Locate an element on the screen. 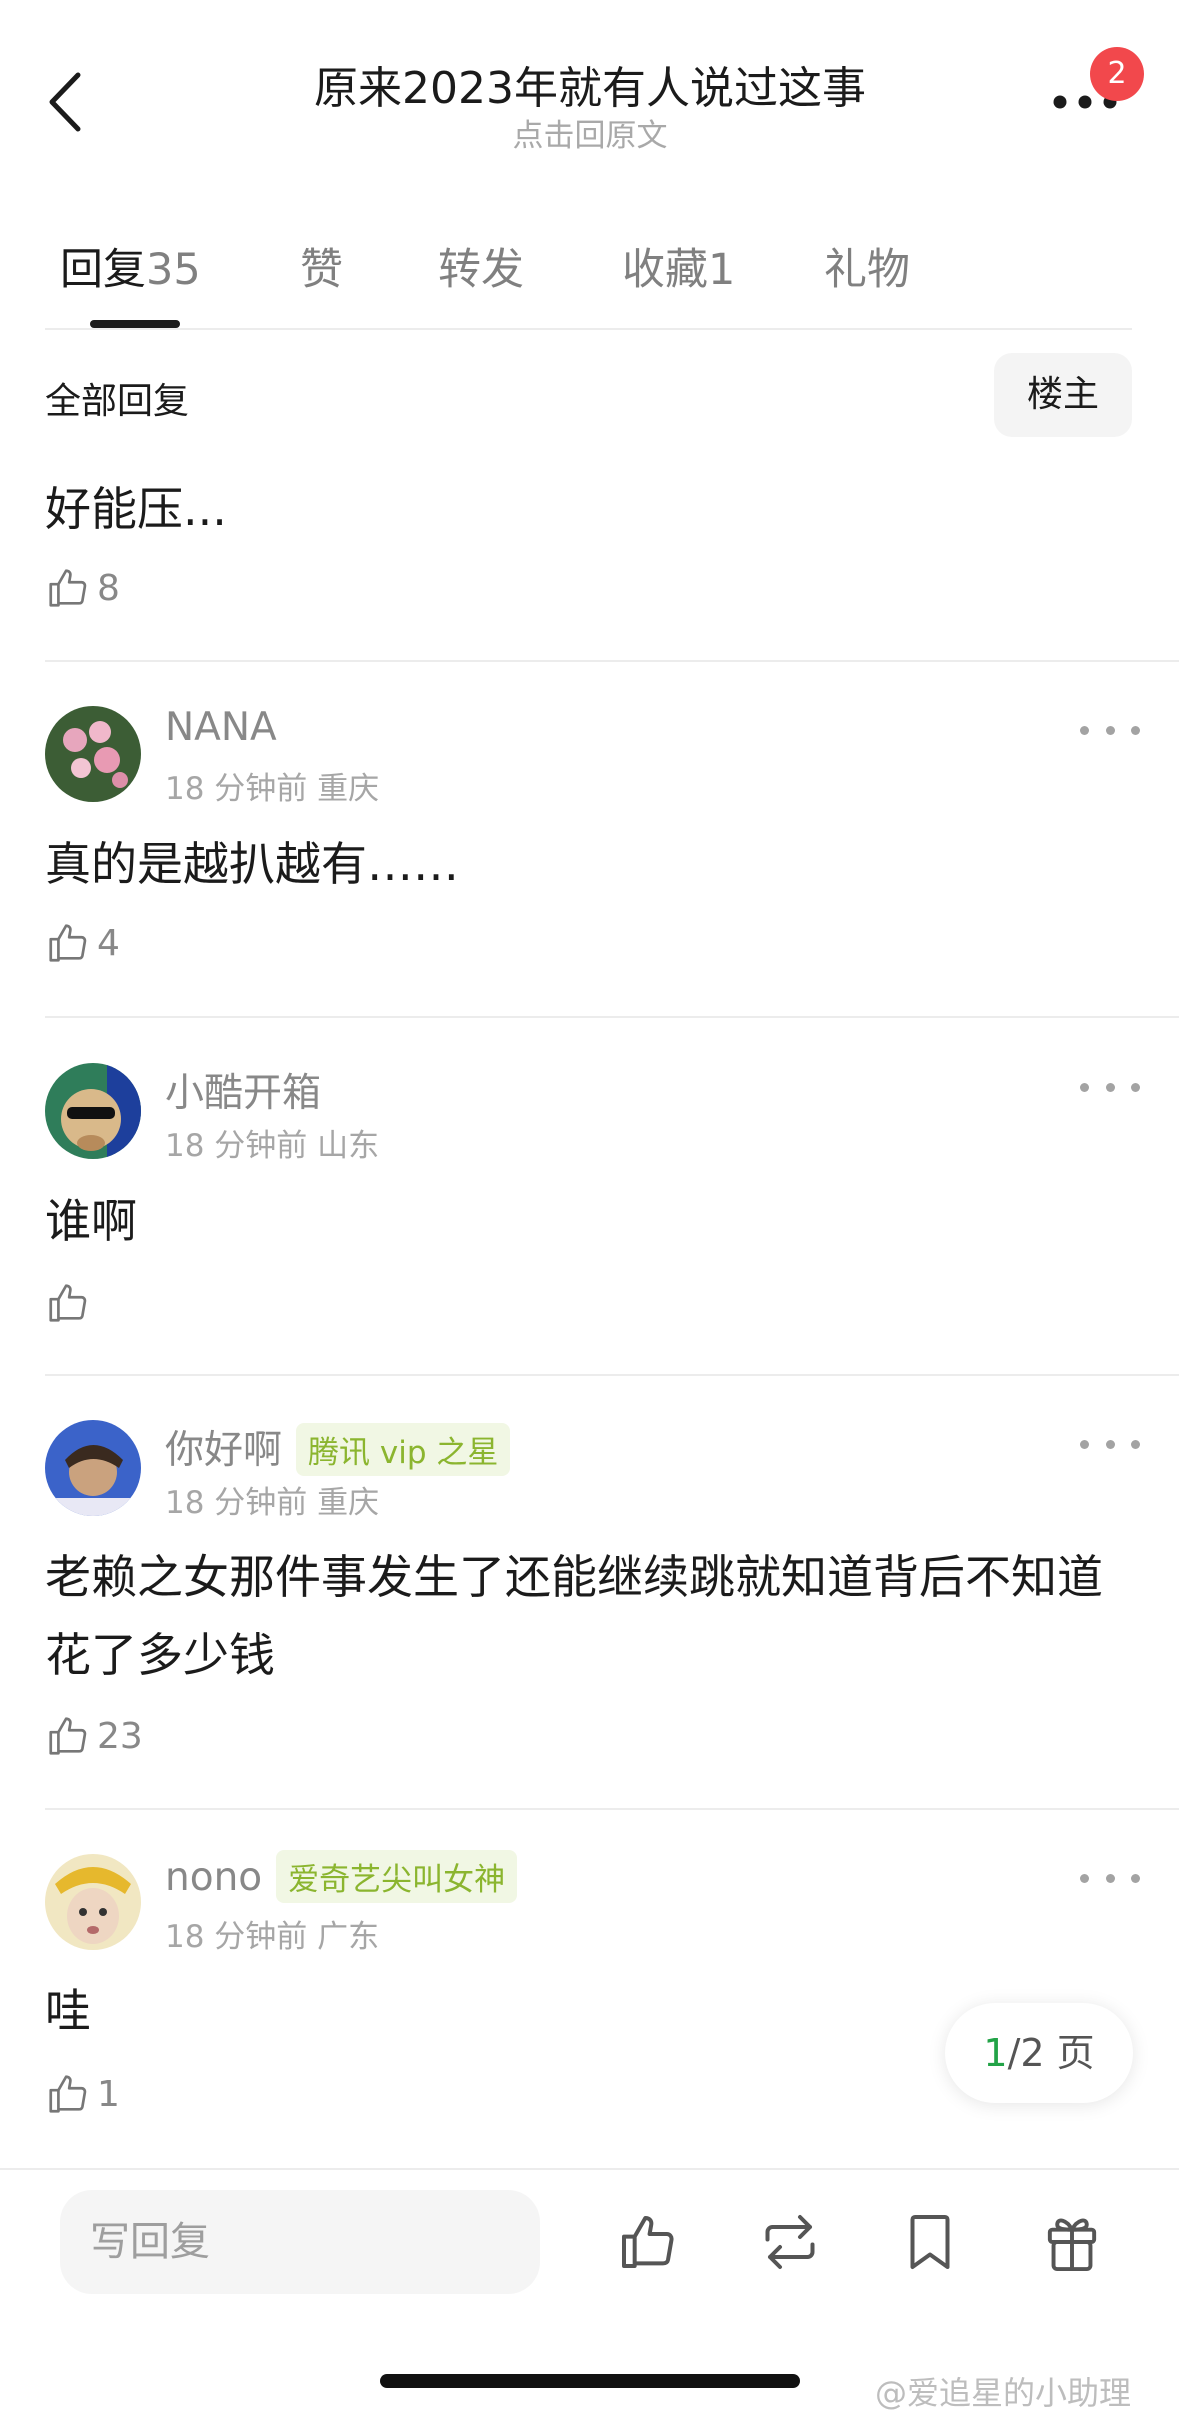 The image size is (1179, 2418). tab-label: 礼物 is located at coordinates (867, 270).